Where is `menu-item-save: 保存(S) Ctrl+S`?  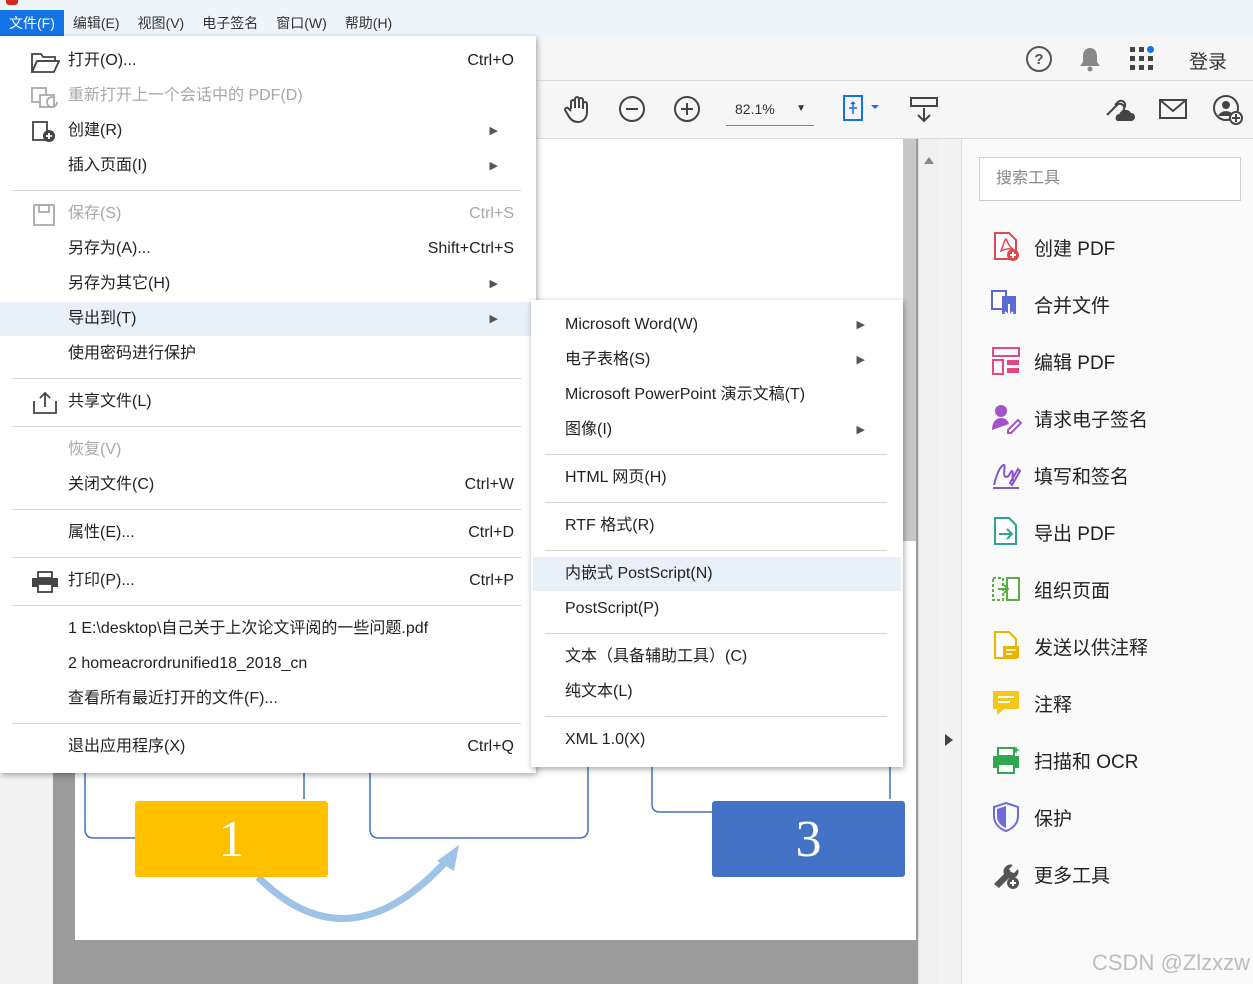
menu-item-save: 保存(S) Ctrl+S is located at coordinates (268, 214).